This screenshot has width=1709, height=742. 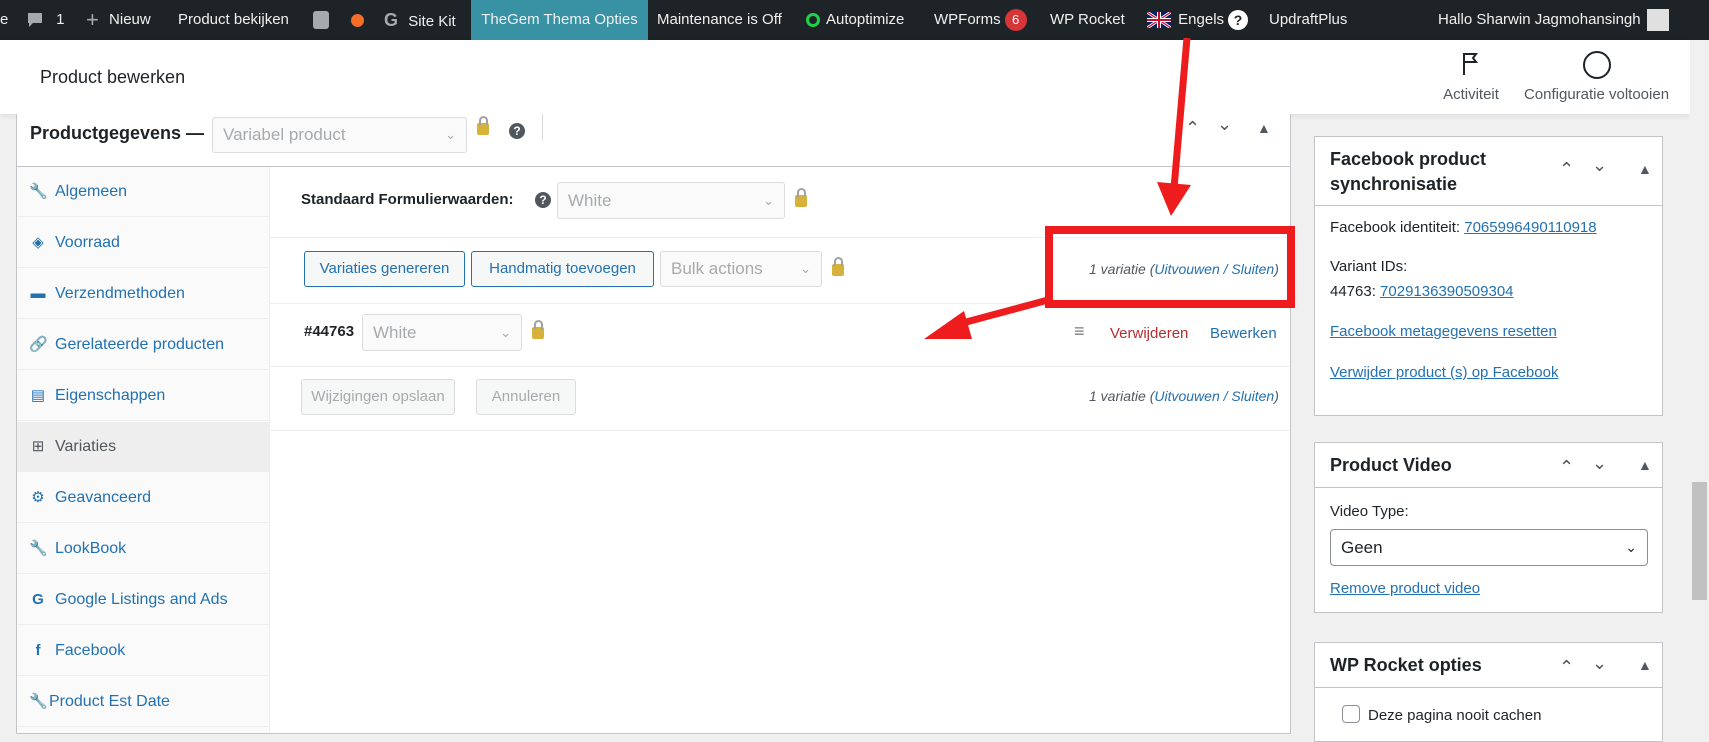 What do you see at coordinates (1001, 312) in the screenshot?
I see `annotation-arrow-left` at bounding box center [1001, 312].